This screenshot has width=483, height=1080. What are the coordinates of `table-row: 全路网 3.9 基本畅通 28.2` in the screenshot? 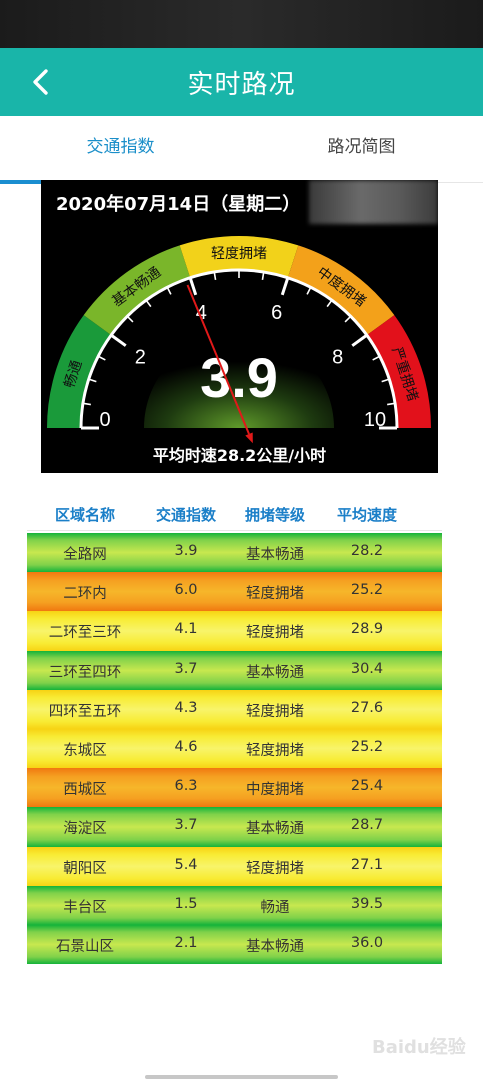 It's located at (234, 553).